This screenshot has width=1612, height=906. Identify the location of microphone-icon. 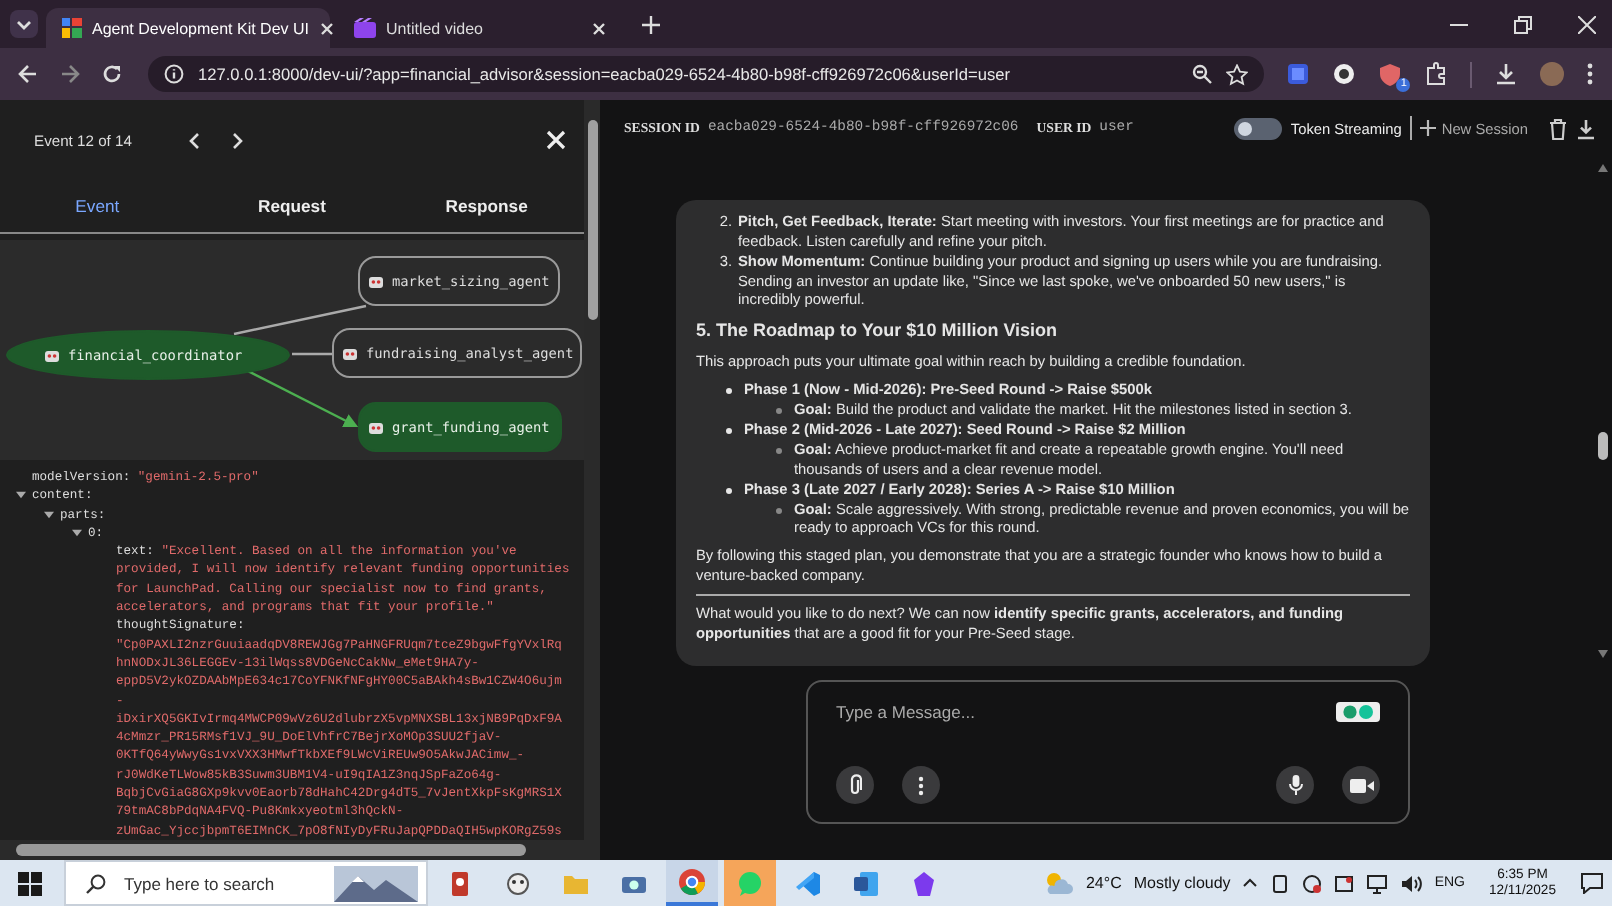
(1295, 785).